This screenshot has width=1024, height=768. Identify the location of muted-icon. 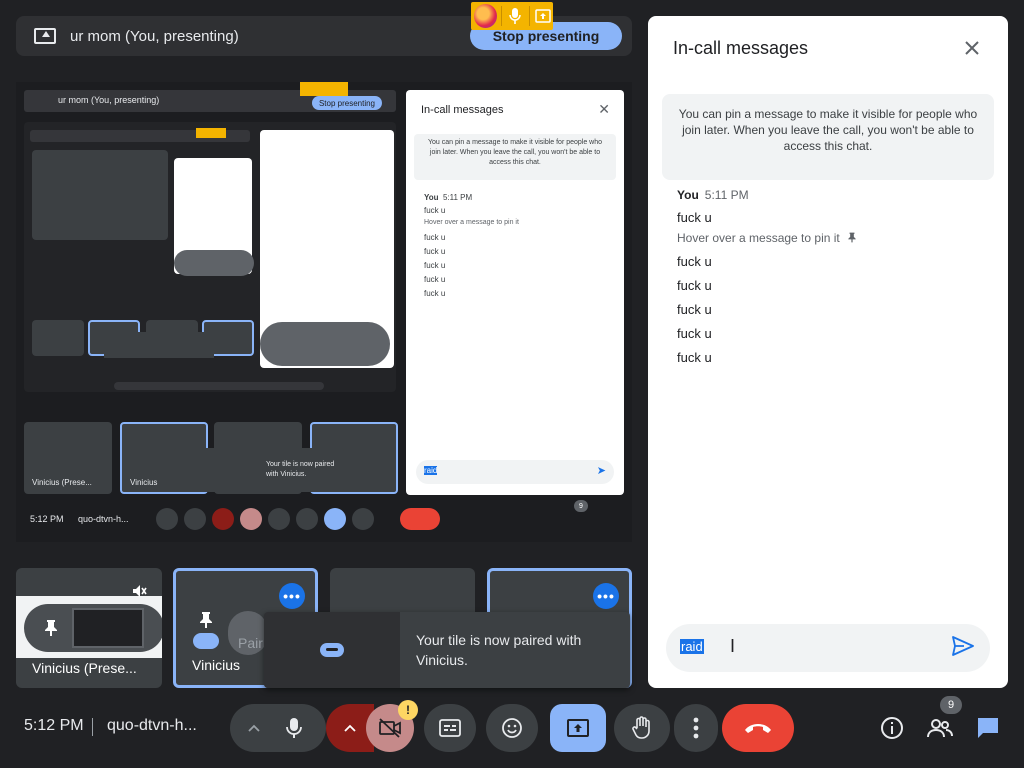
(139, 591).